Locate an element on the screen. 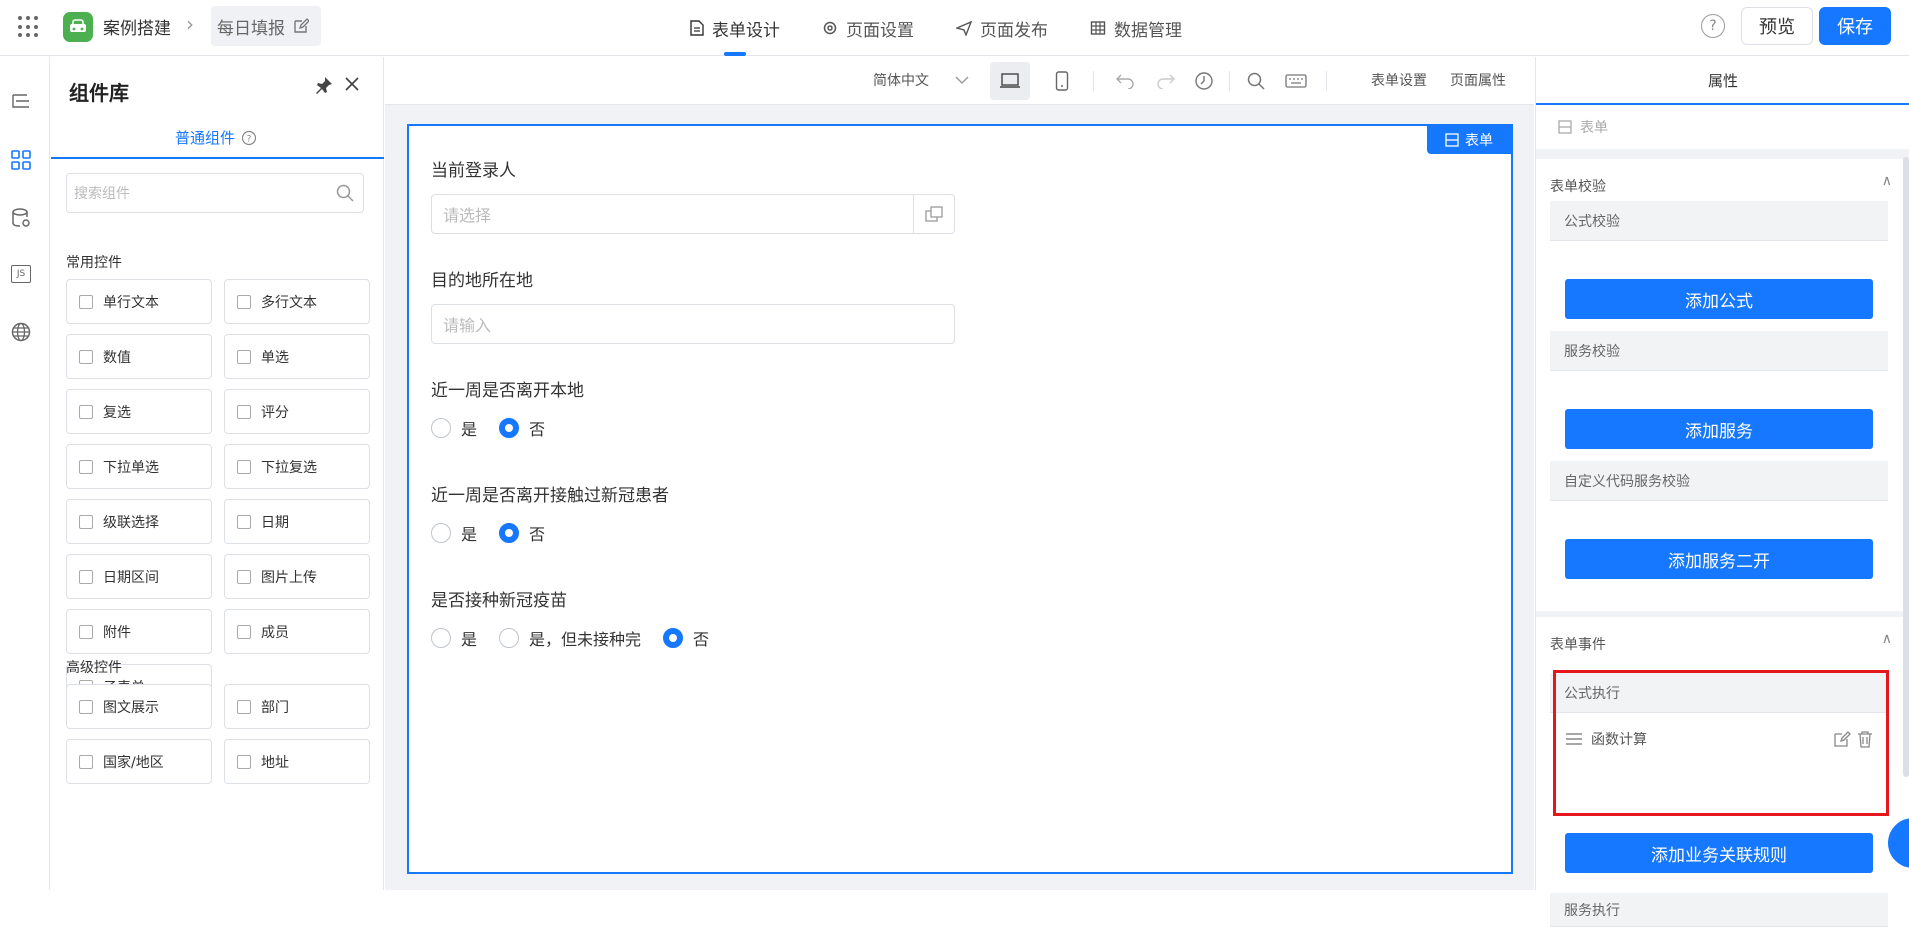  tab-common-components: 普通组件 ? is located at coordinates (216, 137).